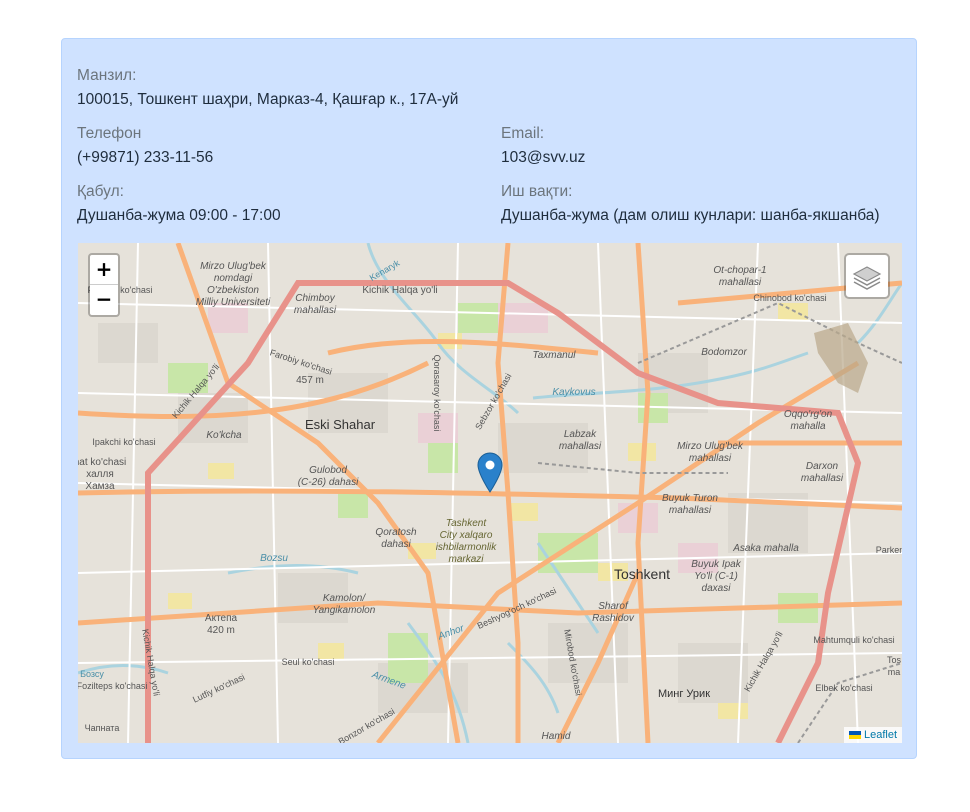  Describe the element at coordinates (195, 391) in the screenshot. I see `map-label-kichik-left: Kichik Halqa yo'li` at that location.